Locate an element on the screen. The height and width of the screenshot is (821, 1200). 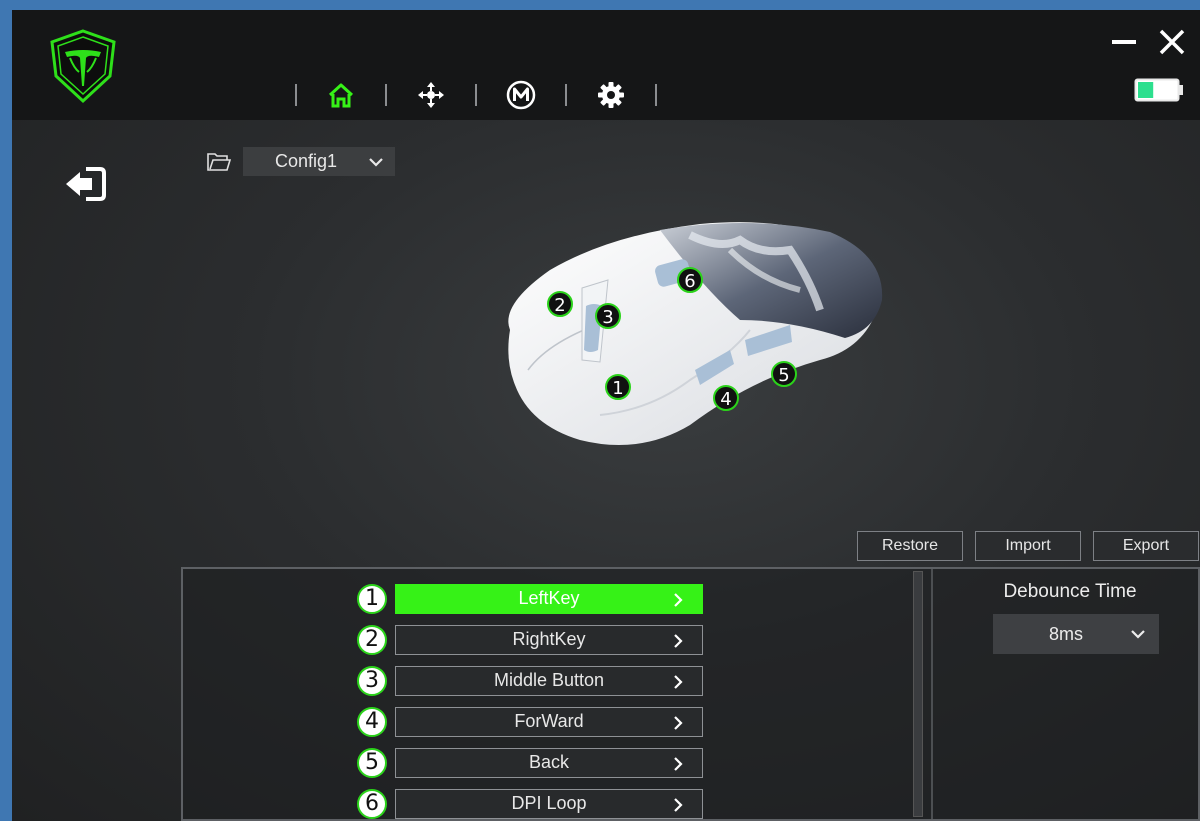
callout-5: 5 is located at coordinates (783, 375).